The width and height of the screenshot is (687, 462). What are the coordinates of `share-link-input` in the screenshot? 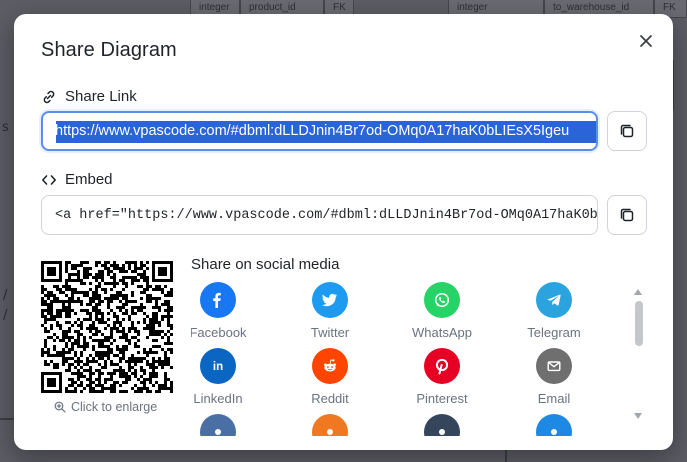 It's located at (319, 131).